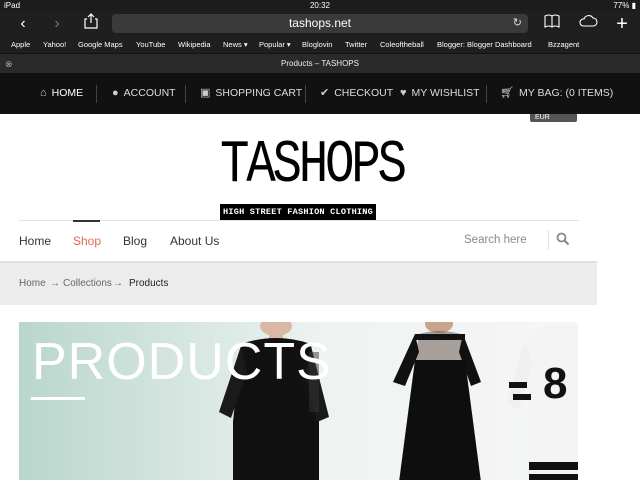 The image size is (640, 480). I want to click on clock: 20:32, so click(320, 5).